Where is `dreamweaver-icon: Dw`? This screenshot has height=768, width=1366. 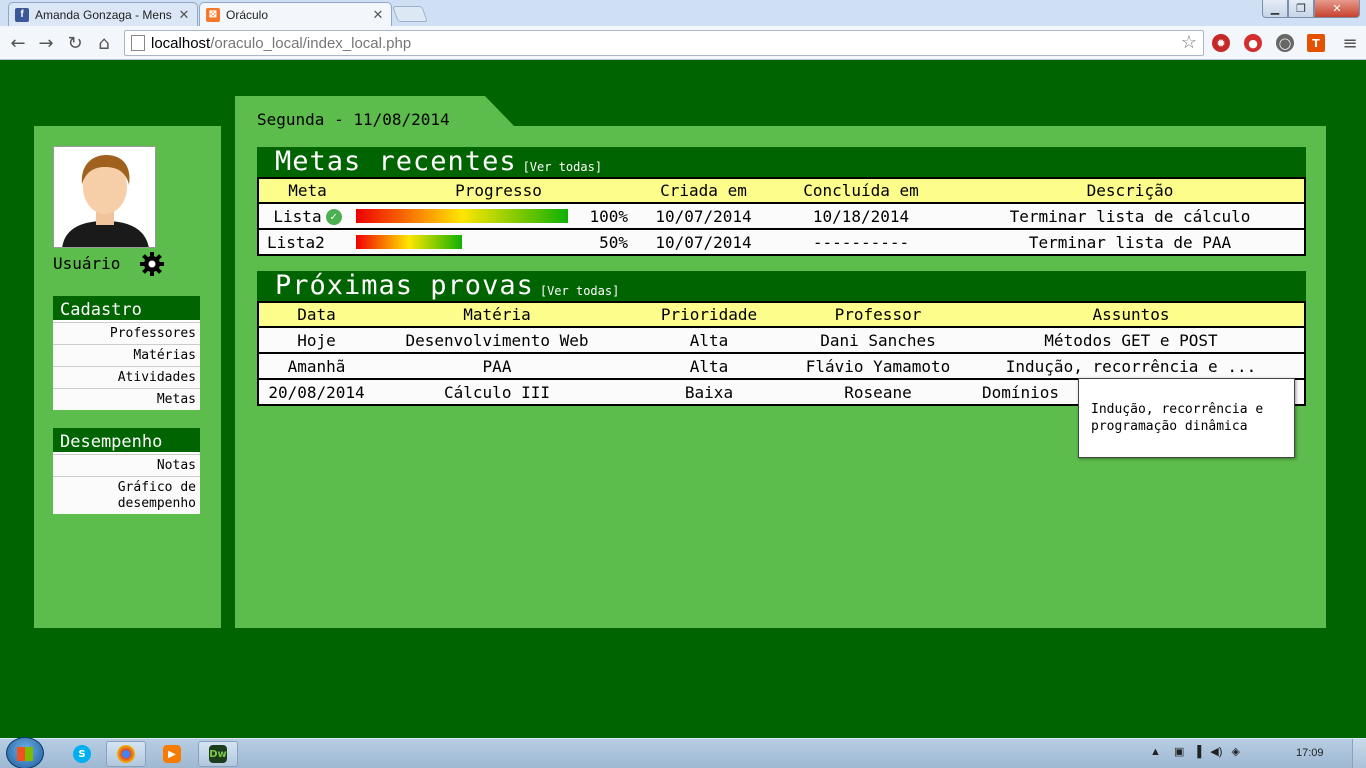 dreamweaver-icon: Dw is located at coordinates (218, 754).